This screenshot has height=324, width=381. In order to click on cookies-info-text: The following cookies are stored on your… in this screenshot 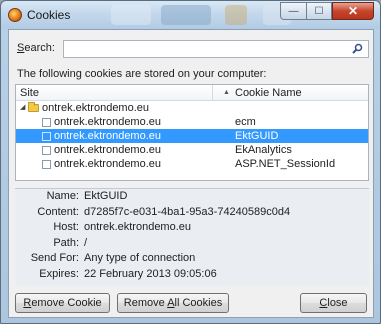, I will do `click(142, 74)`.